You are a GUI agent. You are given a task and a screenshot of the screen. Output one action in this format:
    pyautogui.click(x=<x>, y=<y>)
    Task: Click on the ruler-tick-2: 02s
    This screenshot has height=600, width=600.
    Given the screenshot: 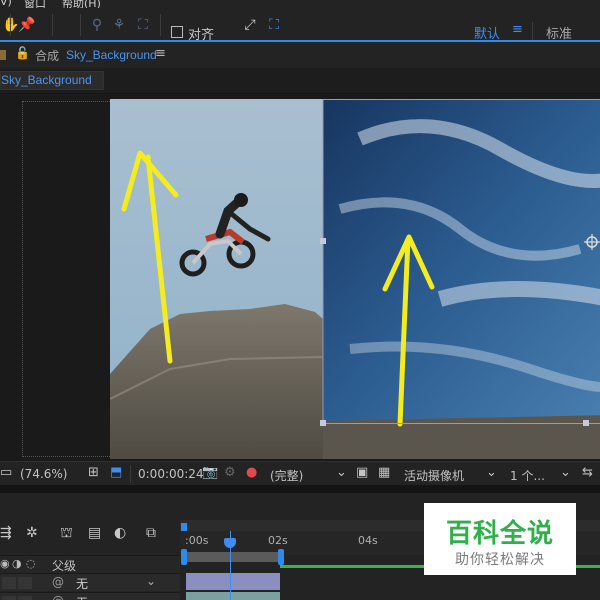 What is the action you would take?
    pyautogui.click(x=278, y=540)
    